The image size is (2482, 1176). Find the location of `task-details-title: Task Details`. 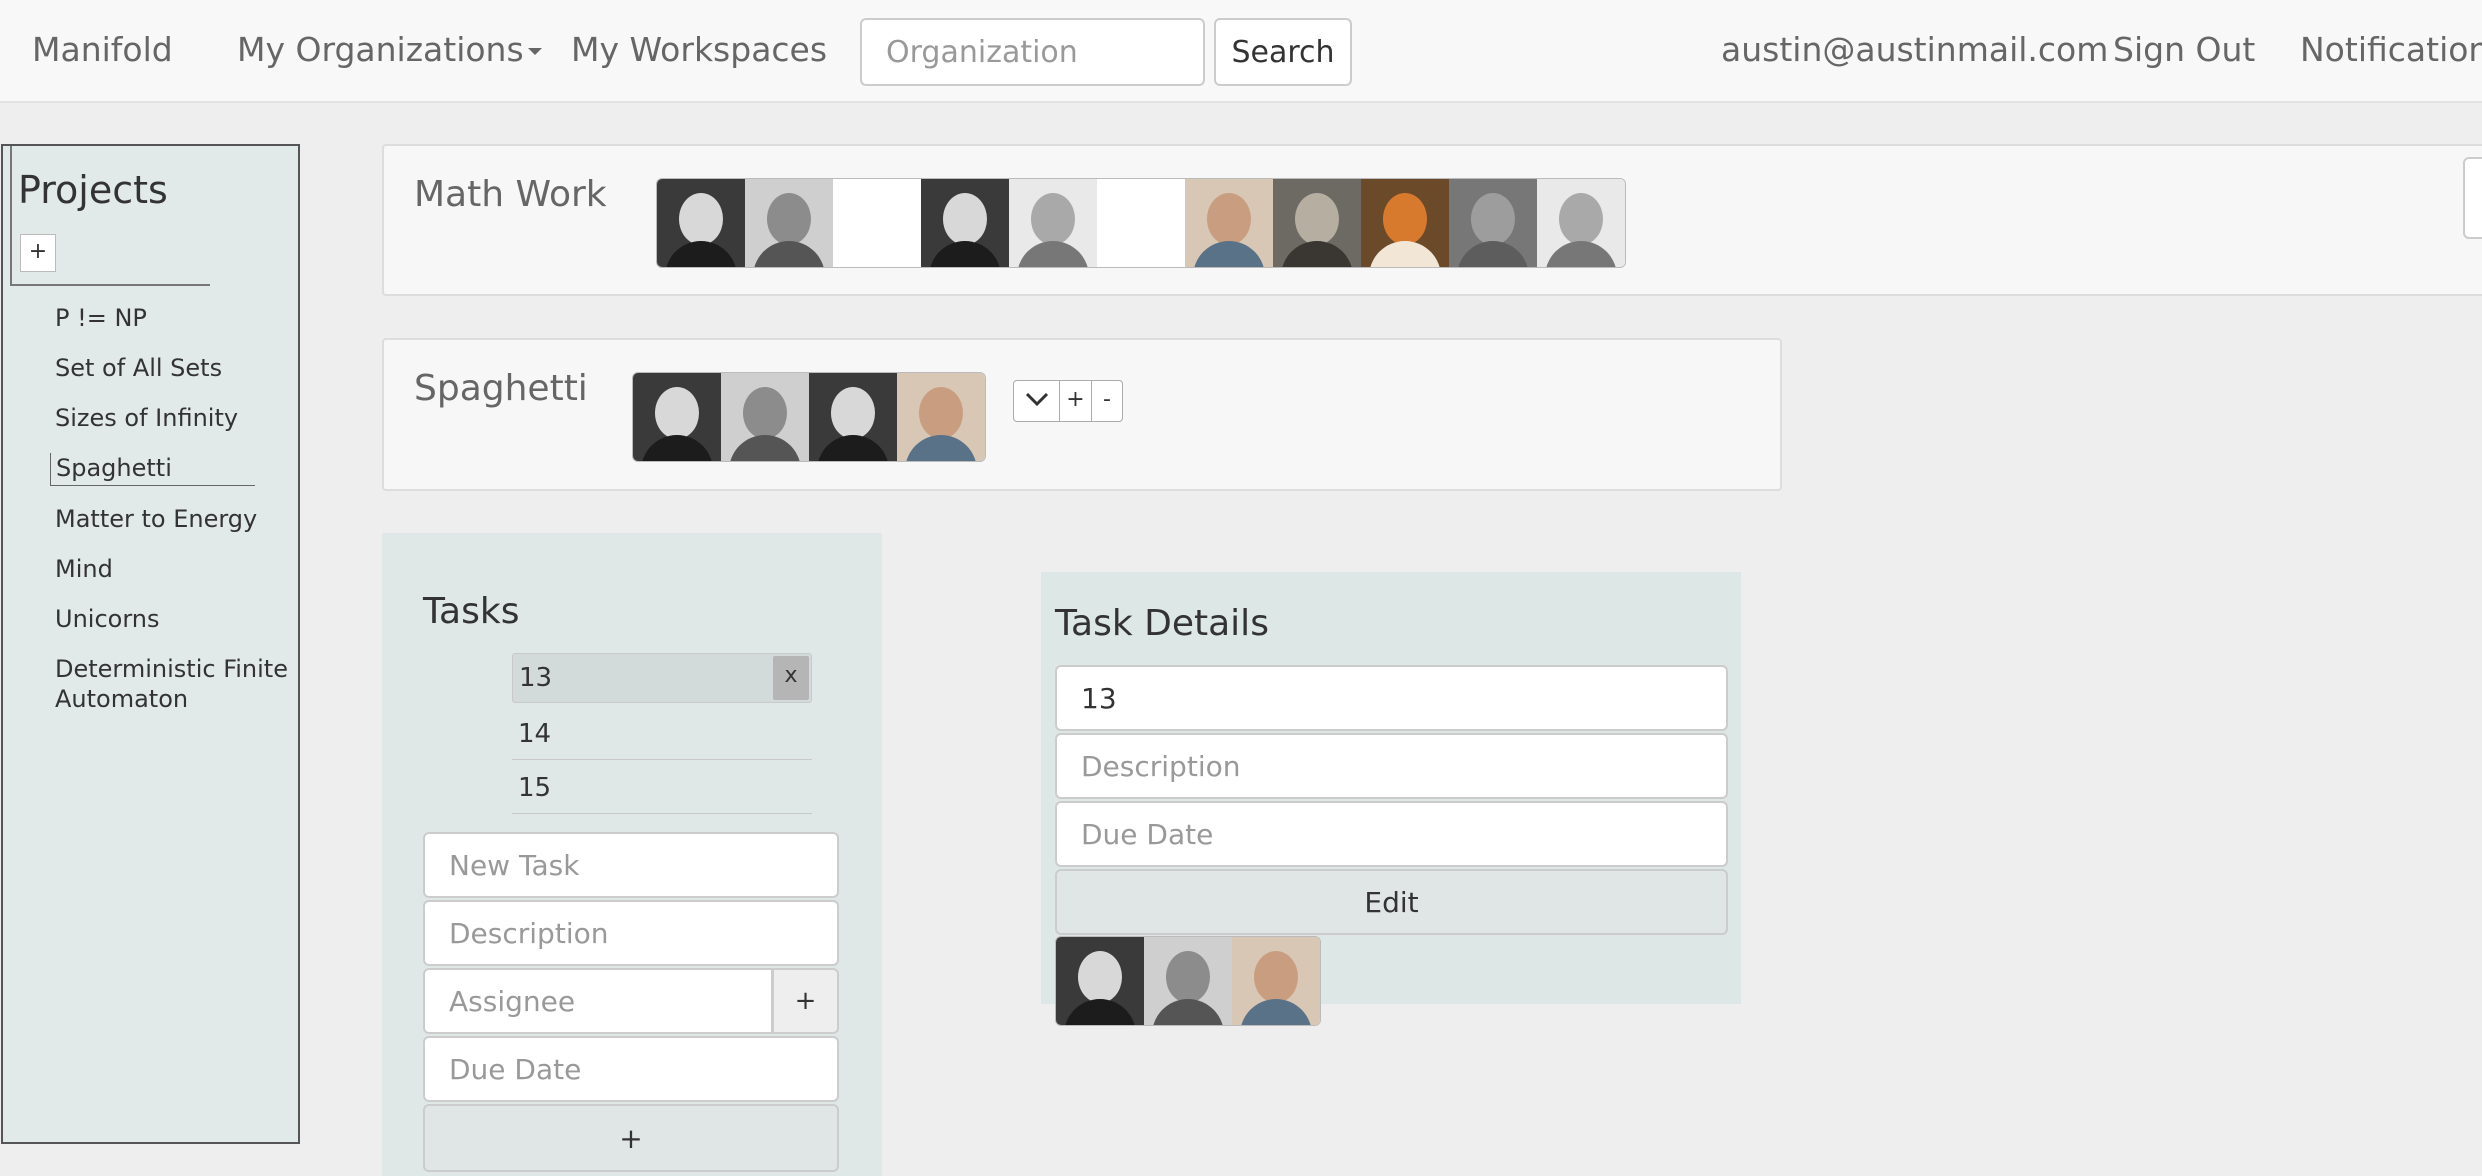

task-details-title: Task Details is located at coordinates (1162, 623).